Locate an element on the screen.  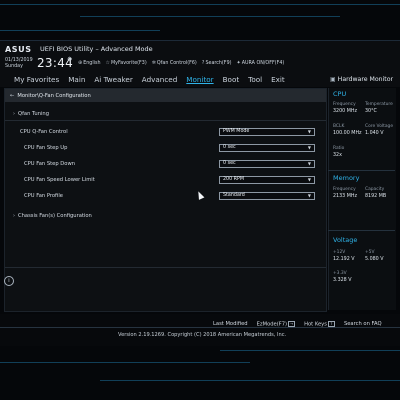
menu-monitor: Monitor is located at coordinates (199, 79).